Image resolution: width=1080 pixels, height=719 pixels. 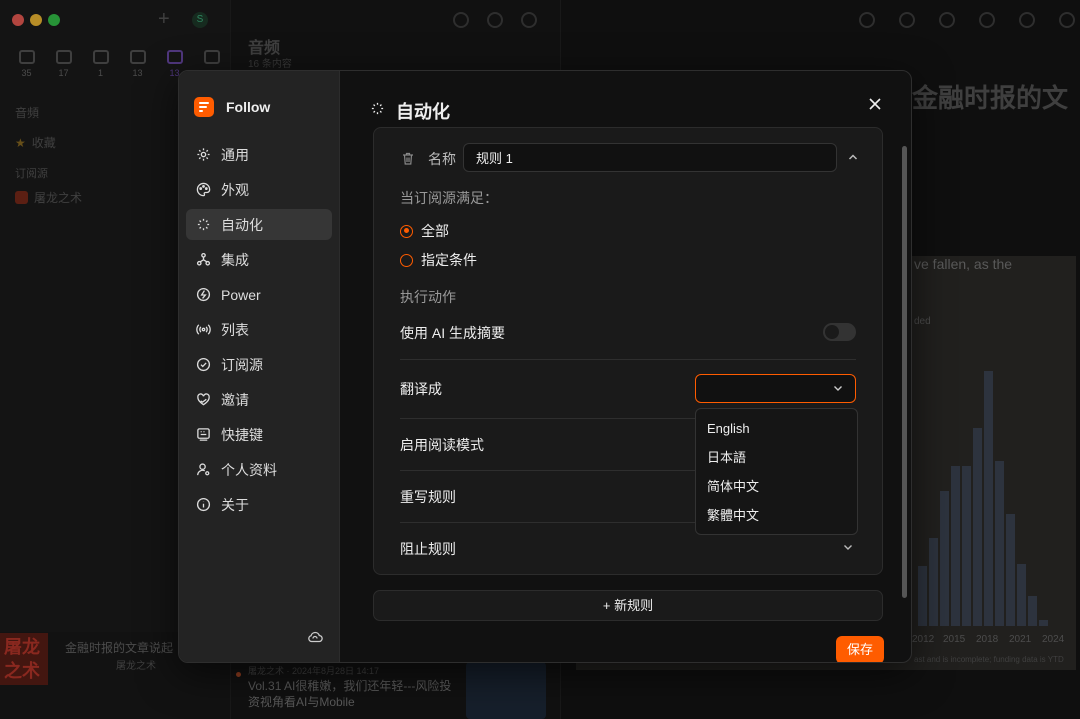 I want to click on condition-all-radio: 全部, so click(x=424, y=231).